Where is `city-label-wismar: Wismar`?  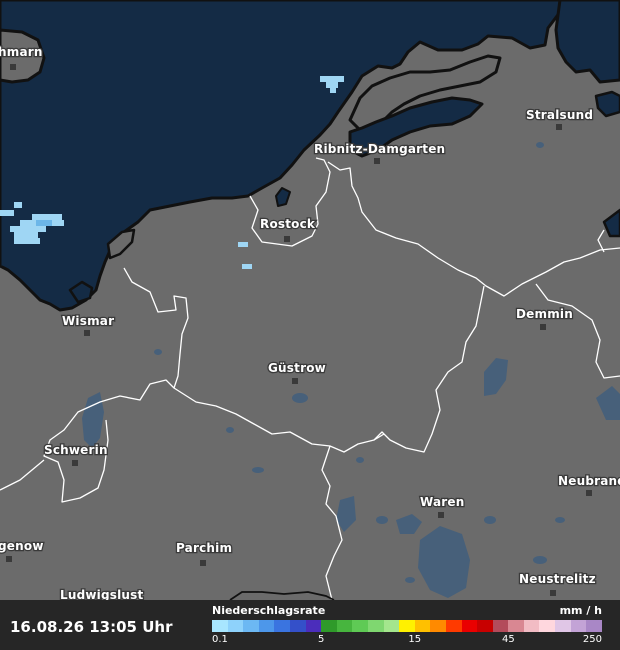 city-label-wismar: Wismar is located at coordinates (88, 321).